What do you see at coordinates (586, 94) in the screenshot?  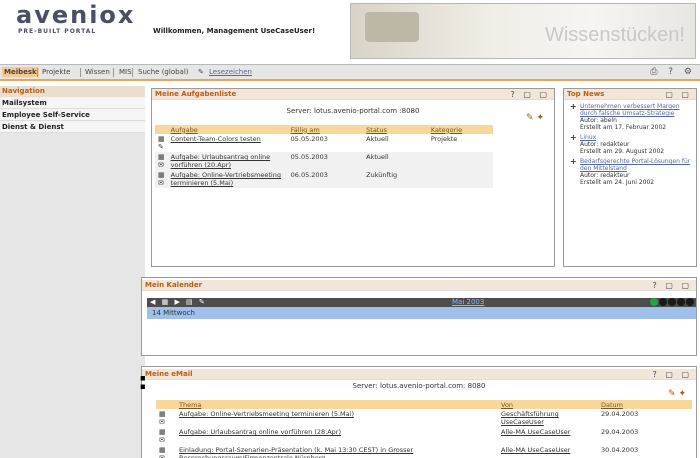 I see `news-title: Top News` at bounding box center [586, 94].